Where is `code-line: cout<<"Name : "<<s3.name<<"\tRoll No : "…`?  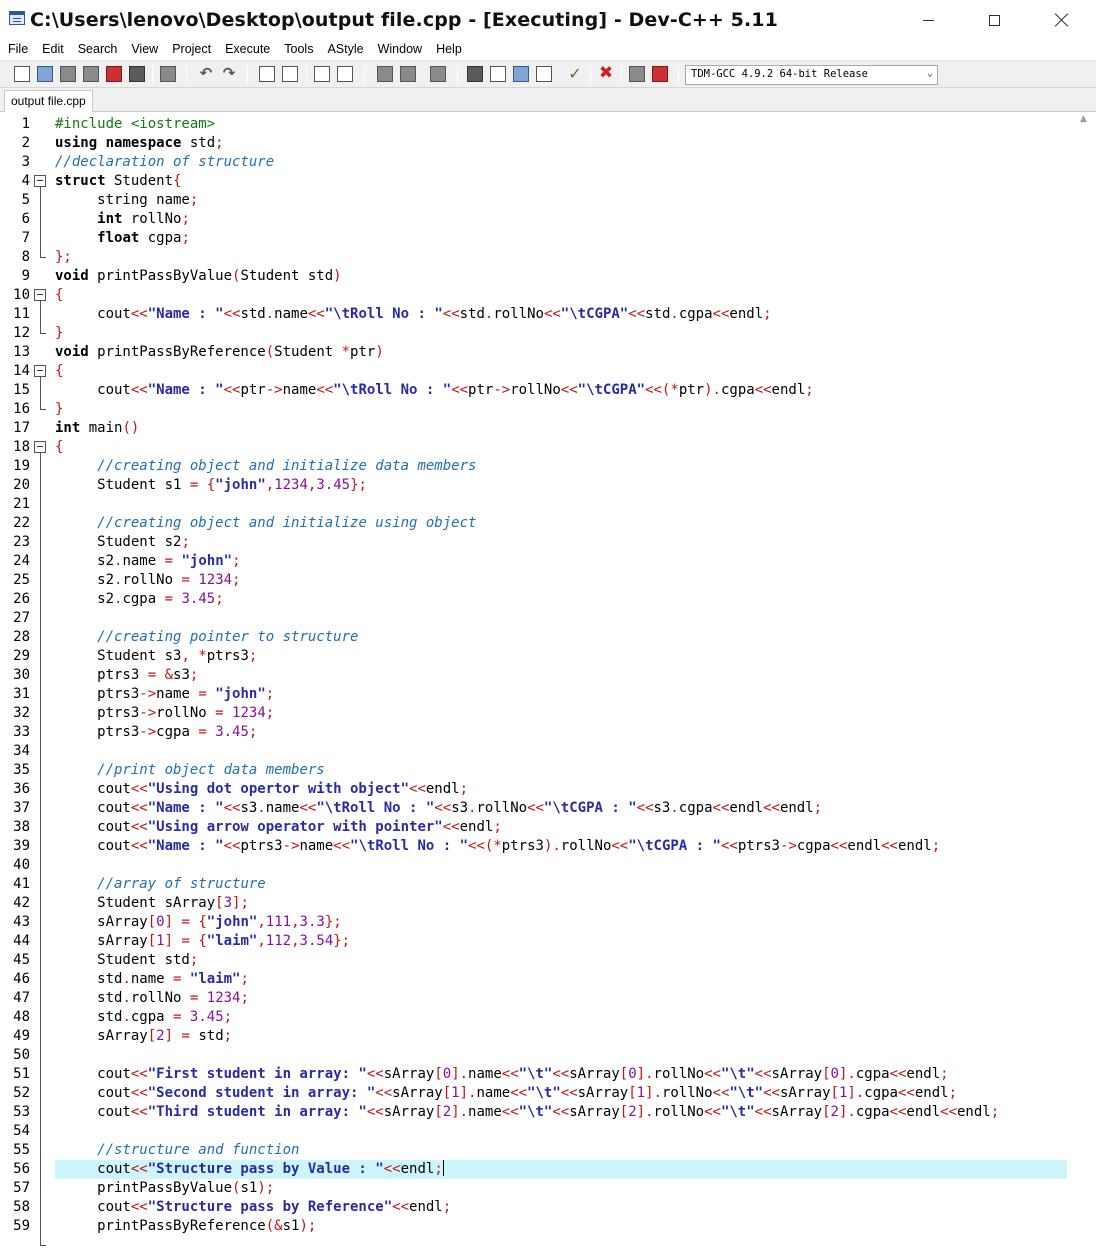
code-line: cout<<"Name : "<<s3.name<<"\tRoll No : "… is located at coordinates (561, 808).